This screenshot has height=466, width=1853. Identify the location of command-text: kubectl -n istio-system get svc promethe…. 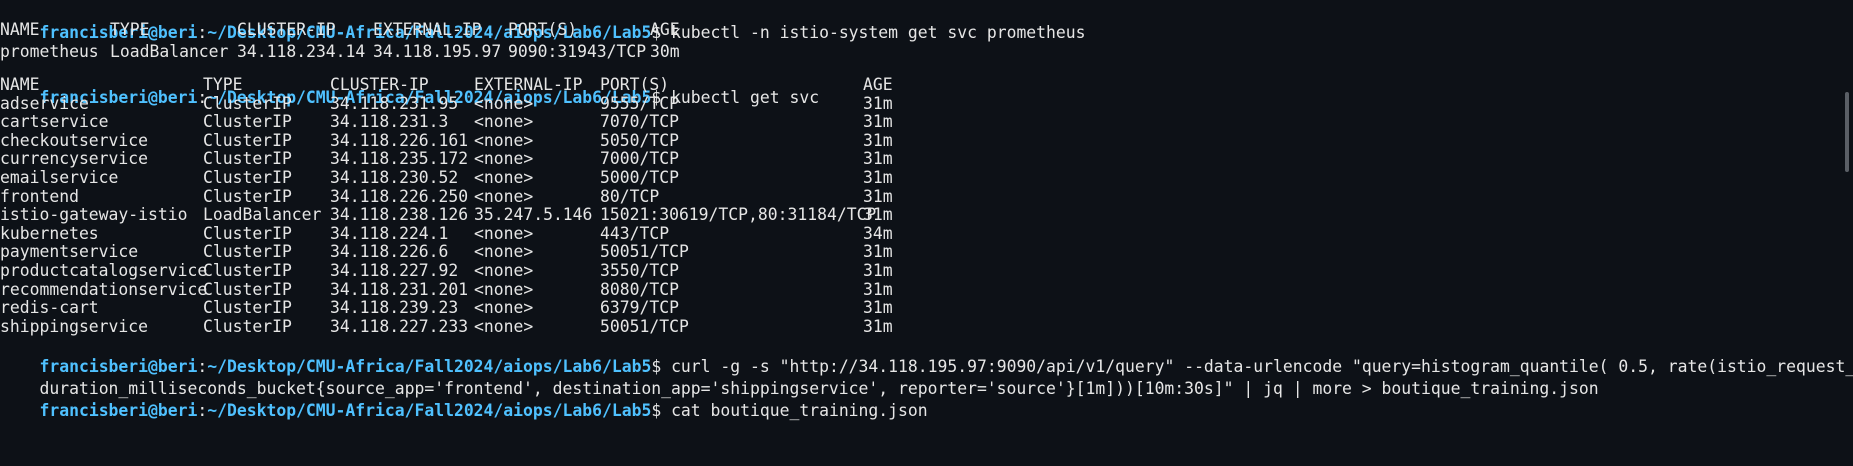
(878, 32).